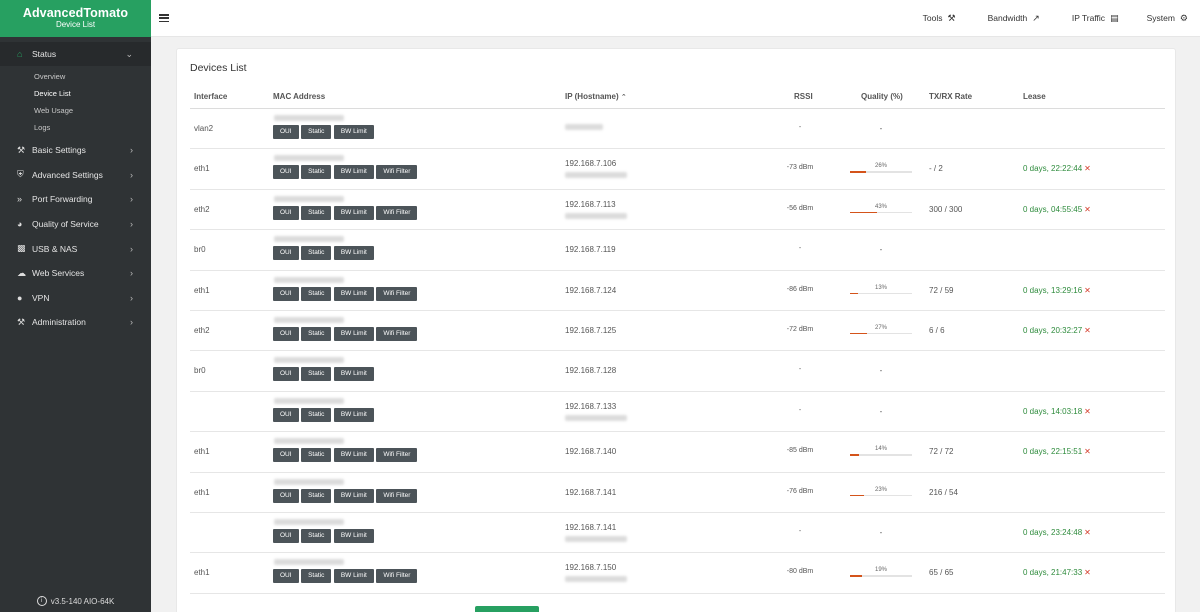  What do you see at coordinates (75, 248) in the screenshot?
I see `sidebar-item-usb-nas: ▩ USB & NAS ›` at bounding box center [75, 248].